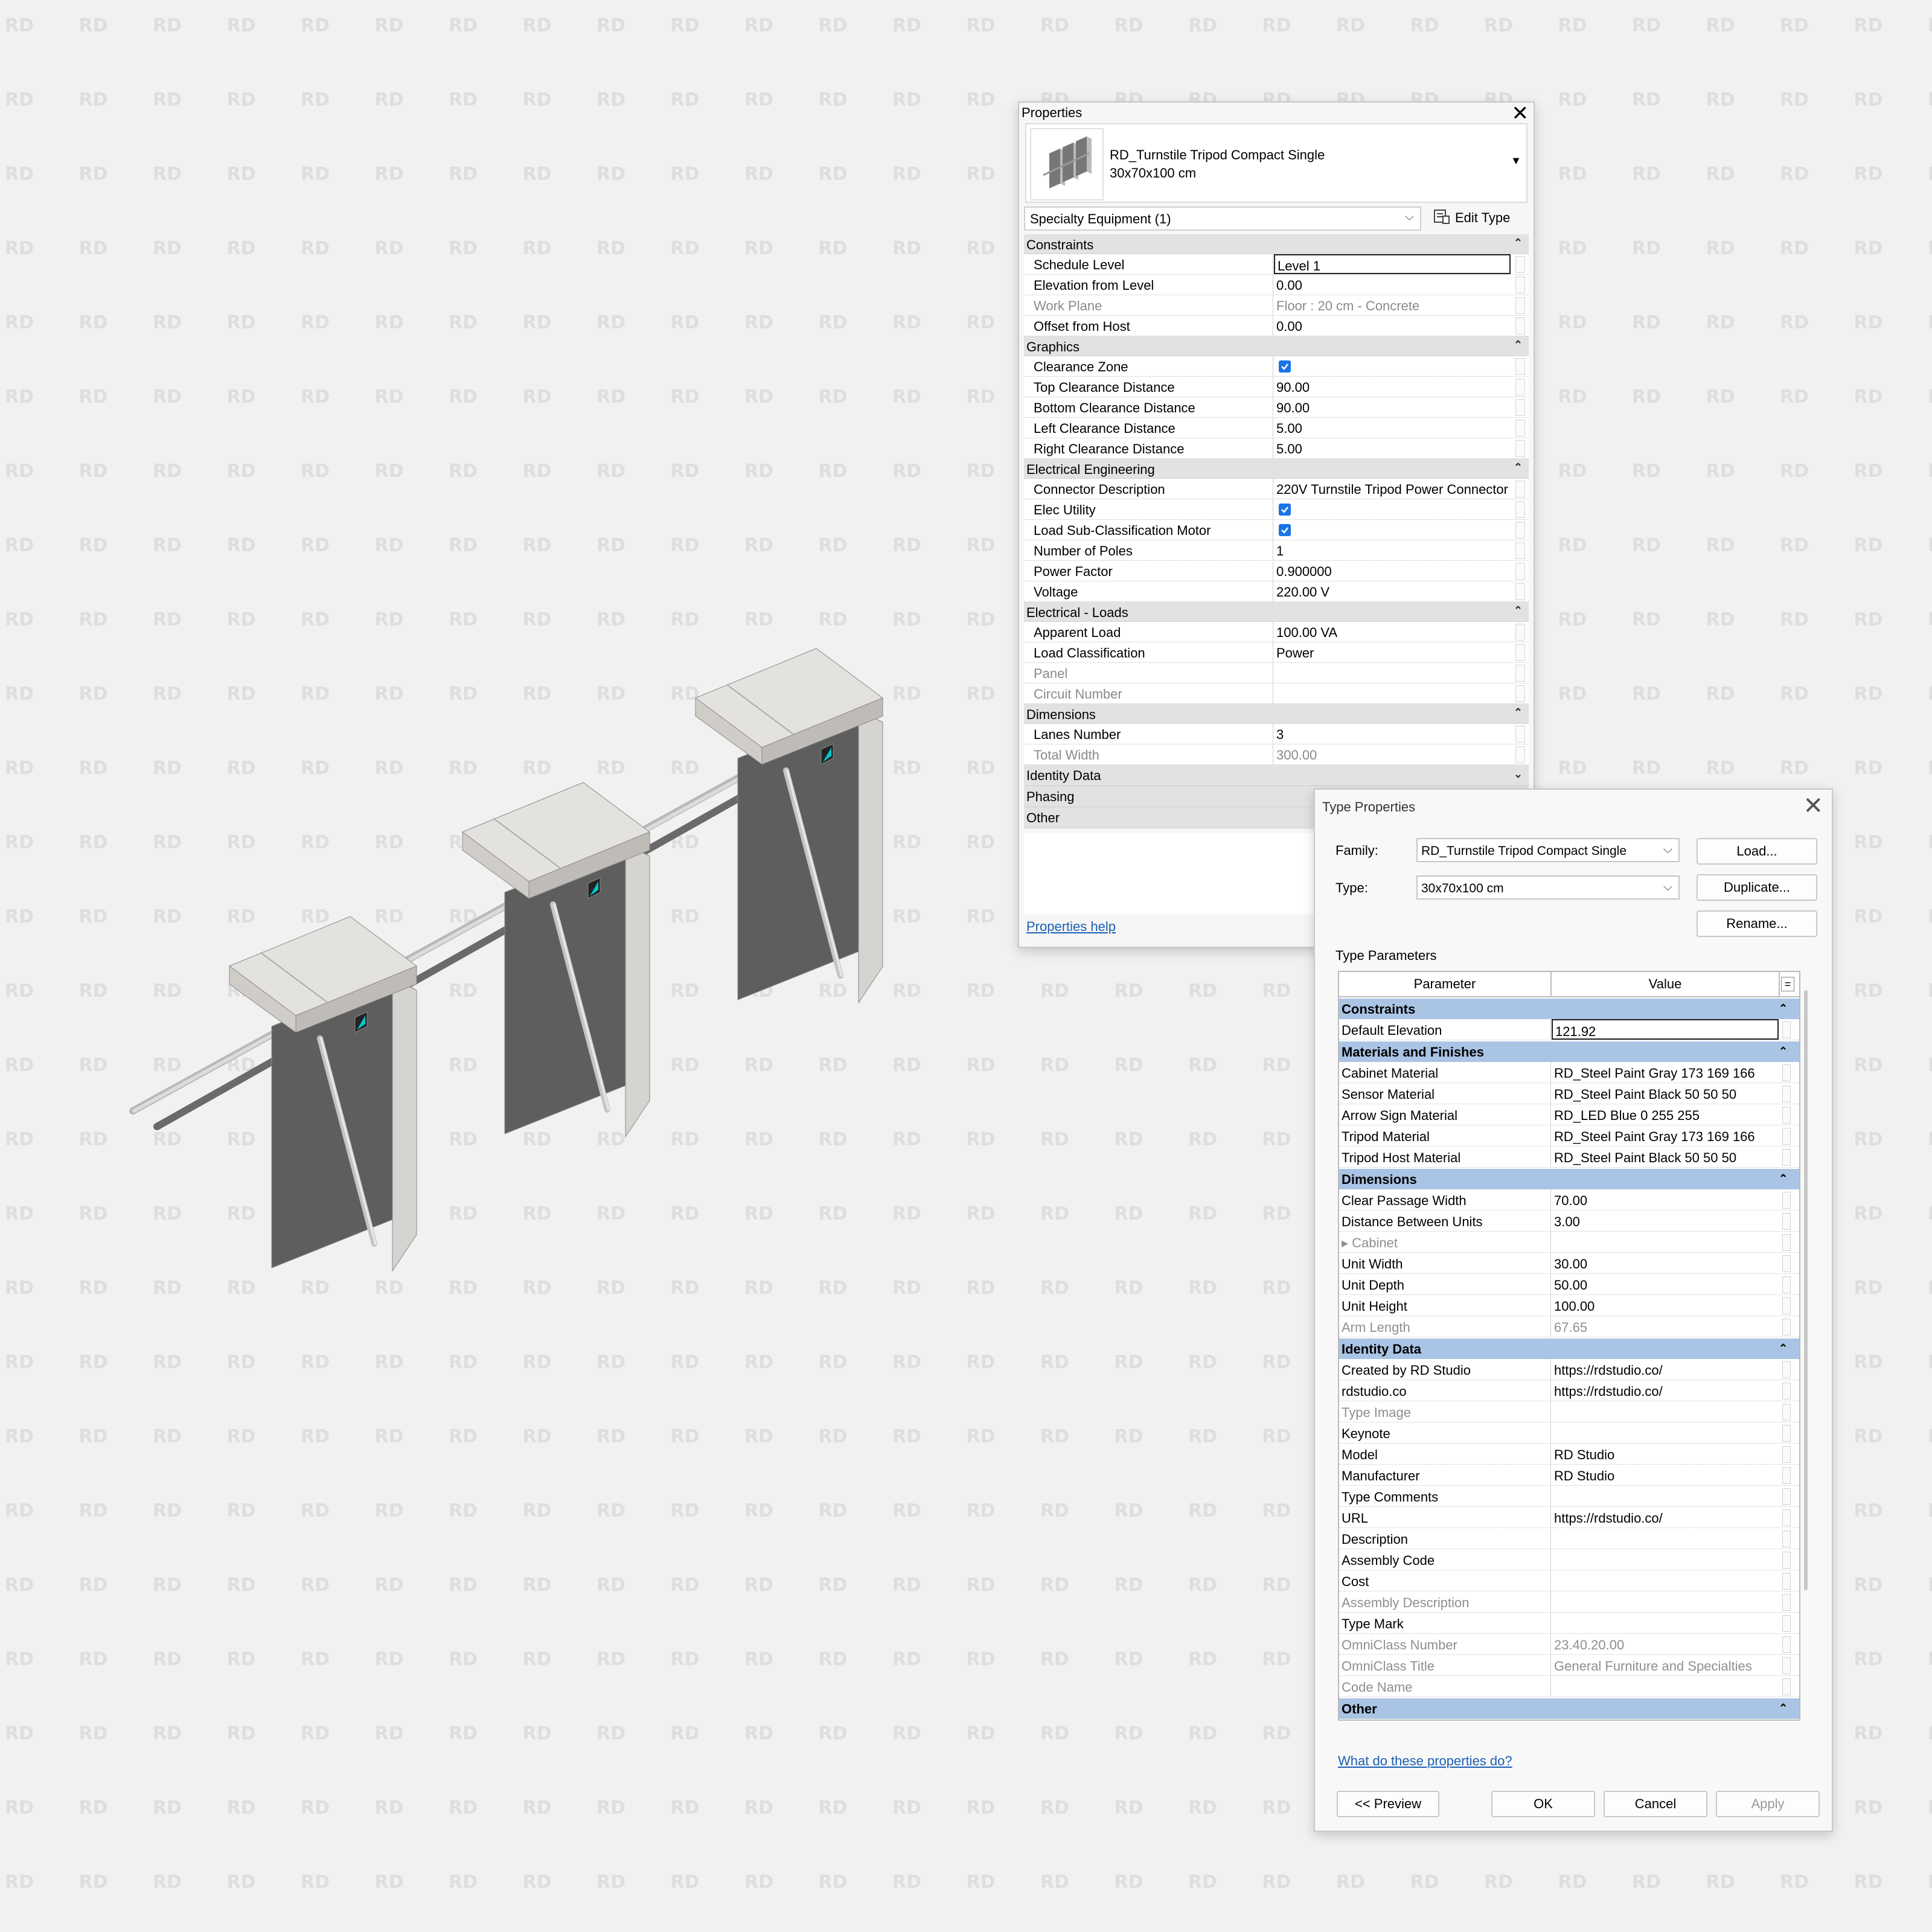 The width and height of the screenshot is (1932, 1932). Describe the element at coordinates (1276, 714) in the screenshot. I see `property-group-header: Dimensions ⌃` at that location.